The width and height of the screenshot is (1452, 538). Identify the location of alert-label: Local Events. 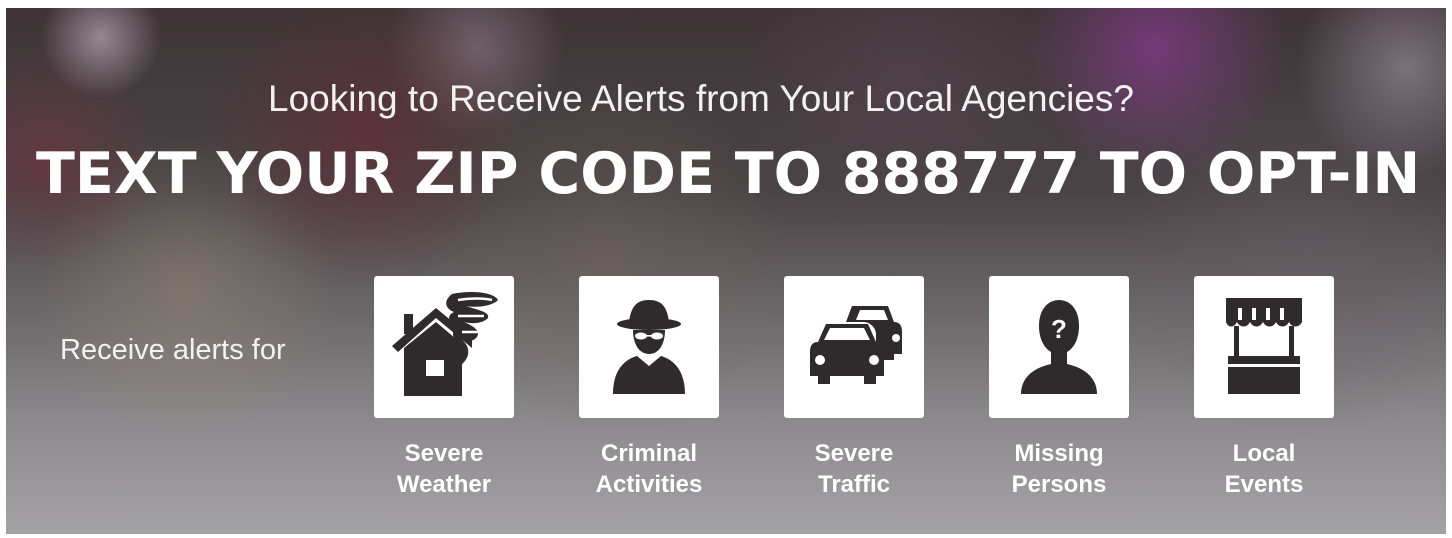
(1264, 469).